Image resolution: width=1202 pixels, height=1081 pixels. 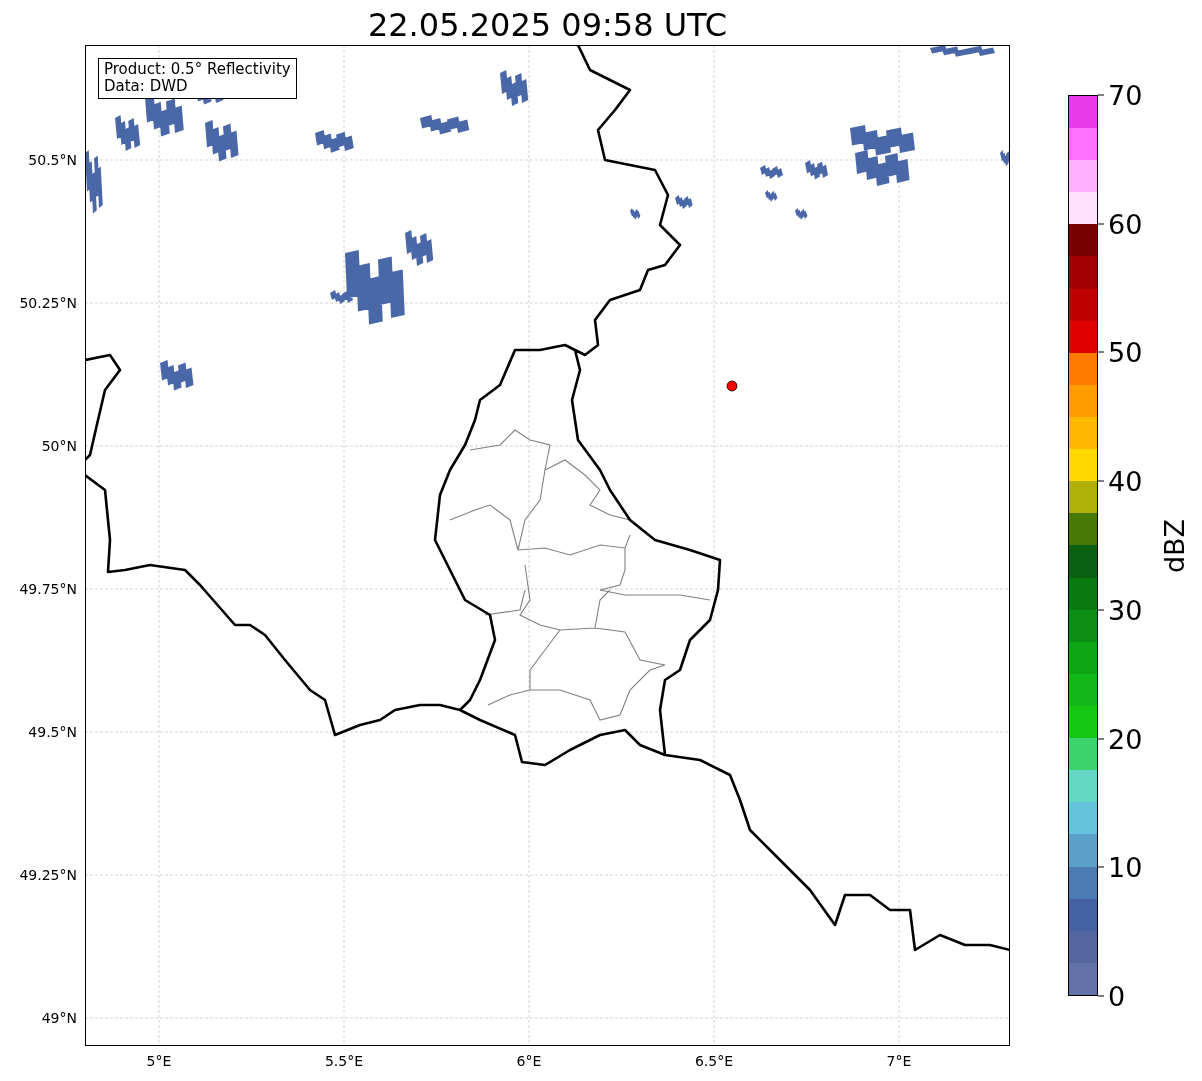 I want to click on latitude-label: 50.5°N, so click(x=52, y=160).